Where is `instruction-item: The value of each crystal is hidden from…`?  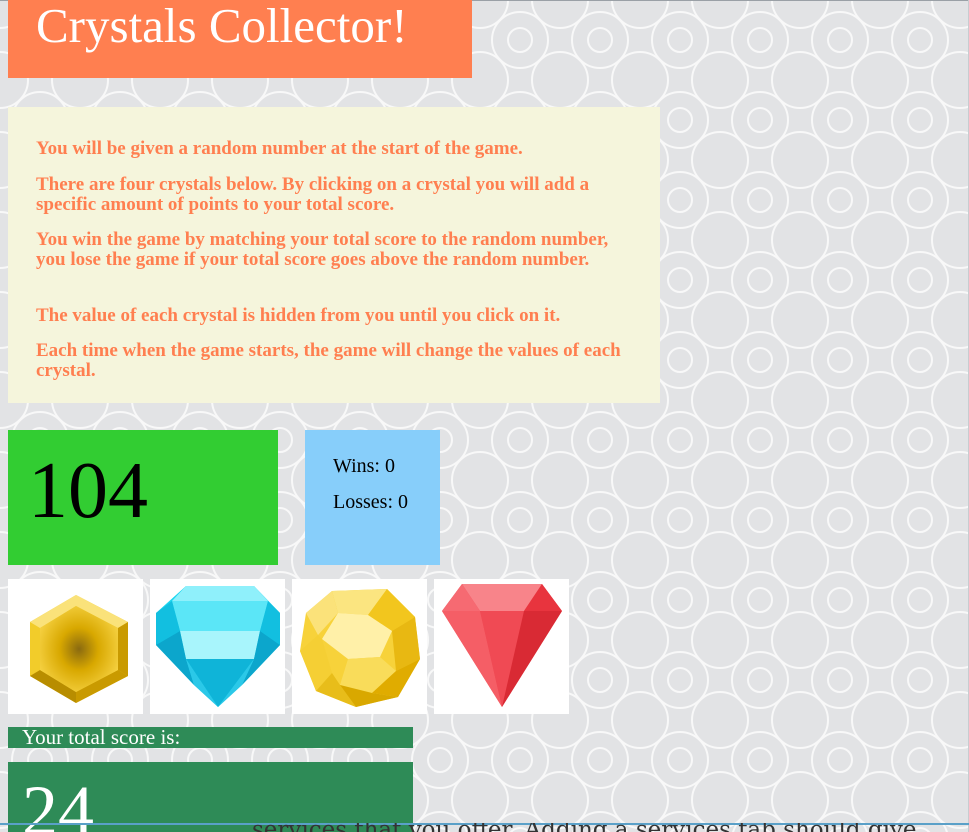
instruction-item: The value of each crystal is hidden from… is located at coordinates (298, 315).